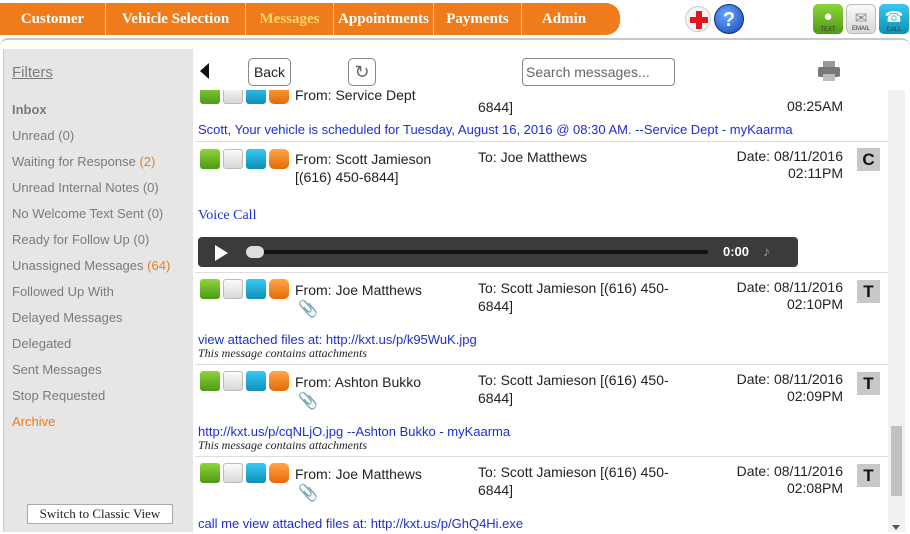 The image size is (910, 534). Describe the element at coordinates (828, 30) in the screenshot. I see `text-icon-label: TEXT` at that location.